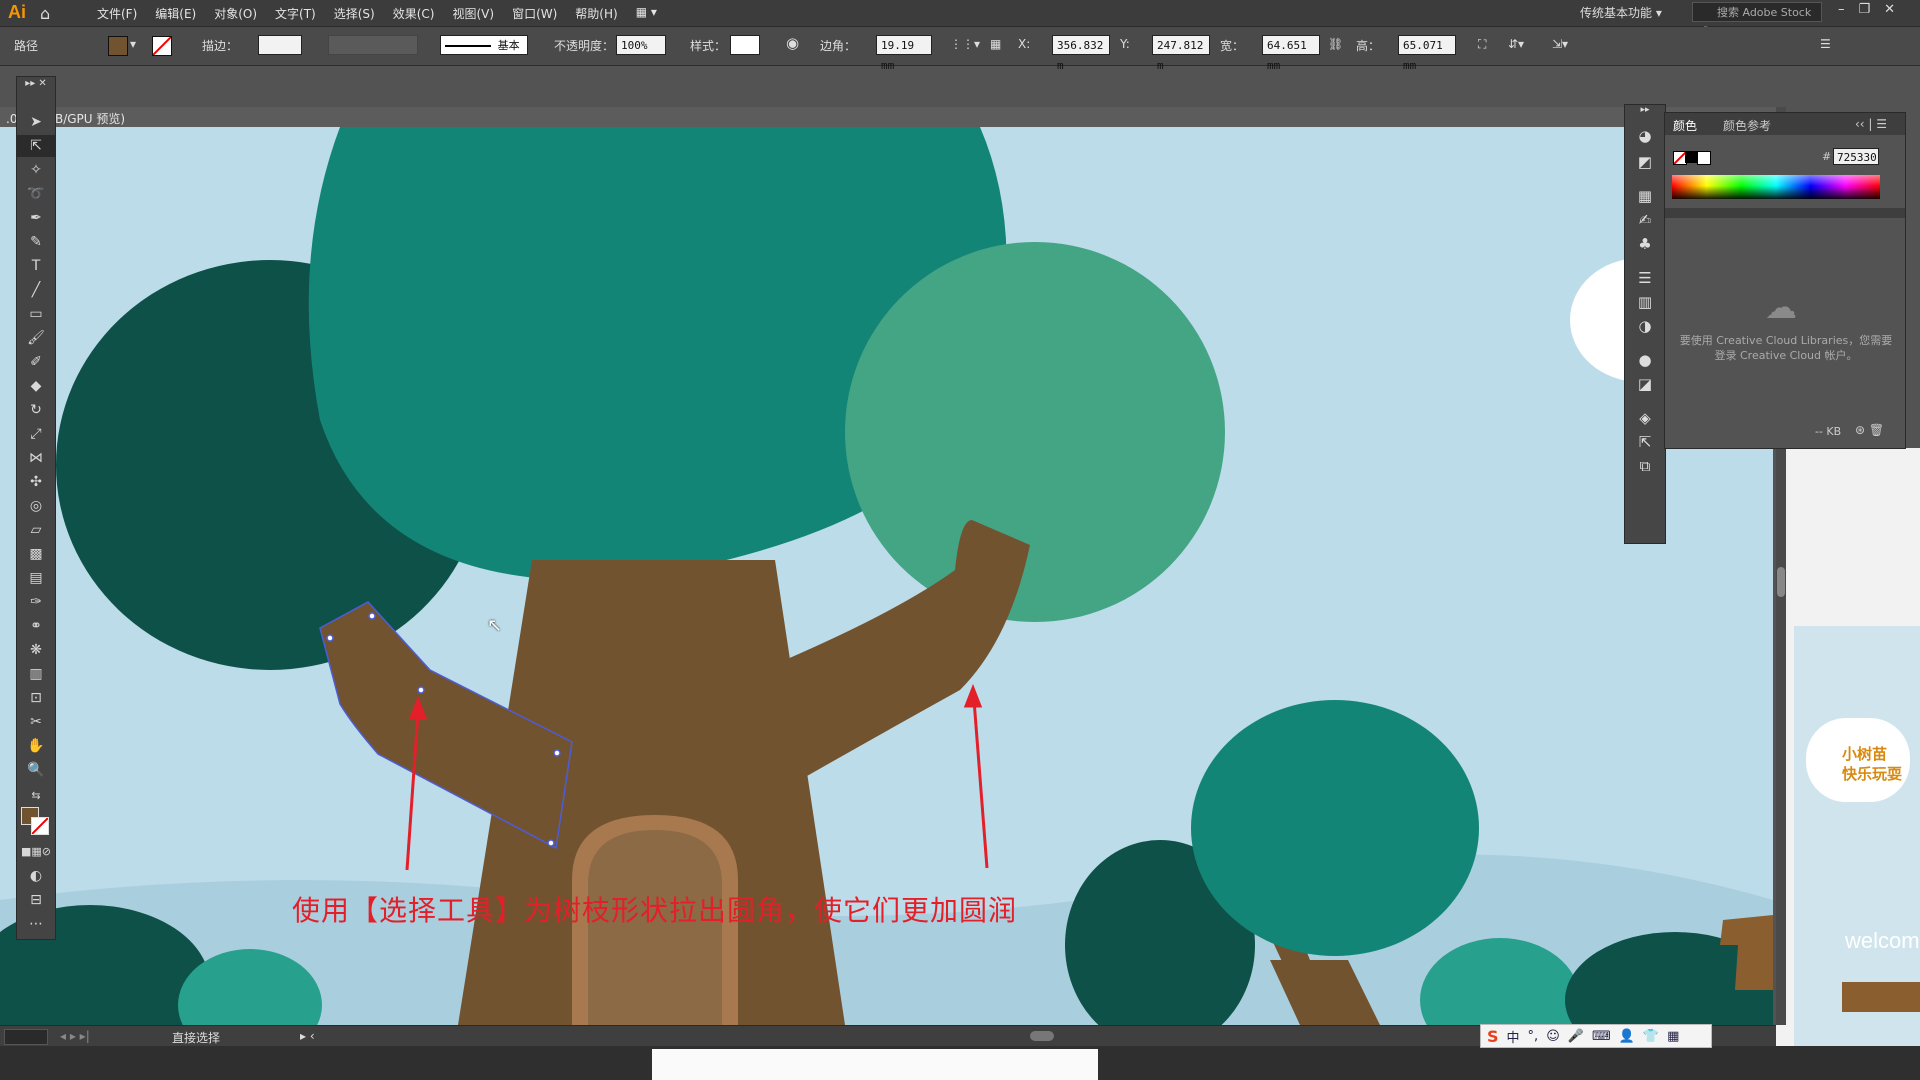  Describe the element at coordinates (1747, 125) in the screenshot. I see `tab-color-guide: 颜色参考` at that location.